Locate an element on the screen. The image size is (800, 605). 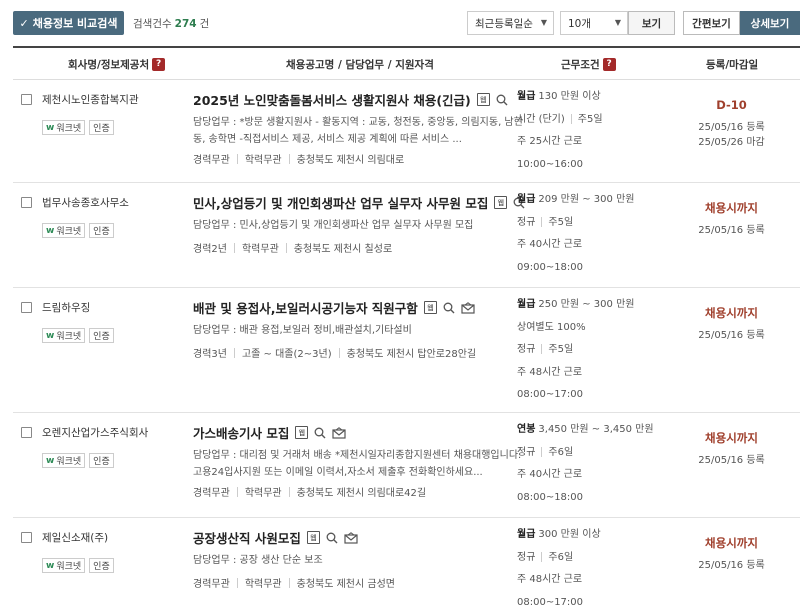
title-line: 공장생산직 사원모집 웹 is located at coordinates (275, 537).